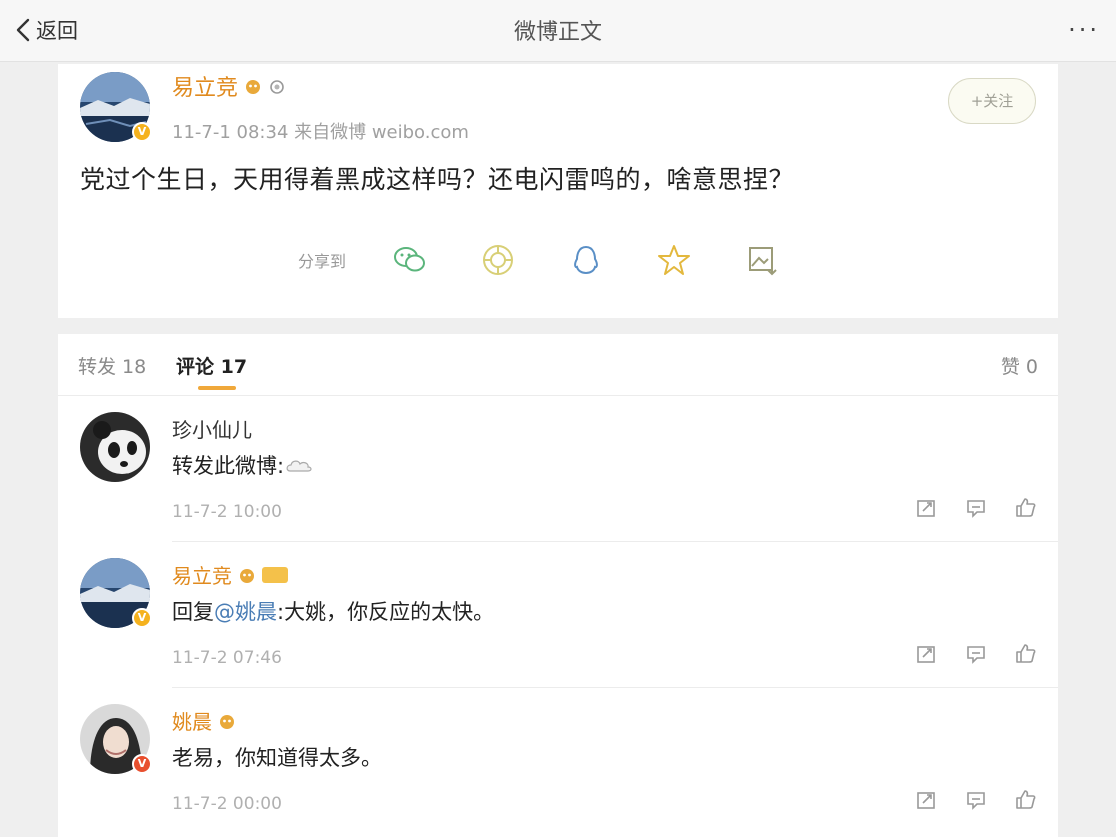  What do you see at coordinates (275, 574) in the screenshot?
I see `level-badge-icon` at bounding box center [275, 574].